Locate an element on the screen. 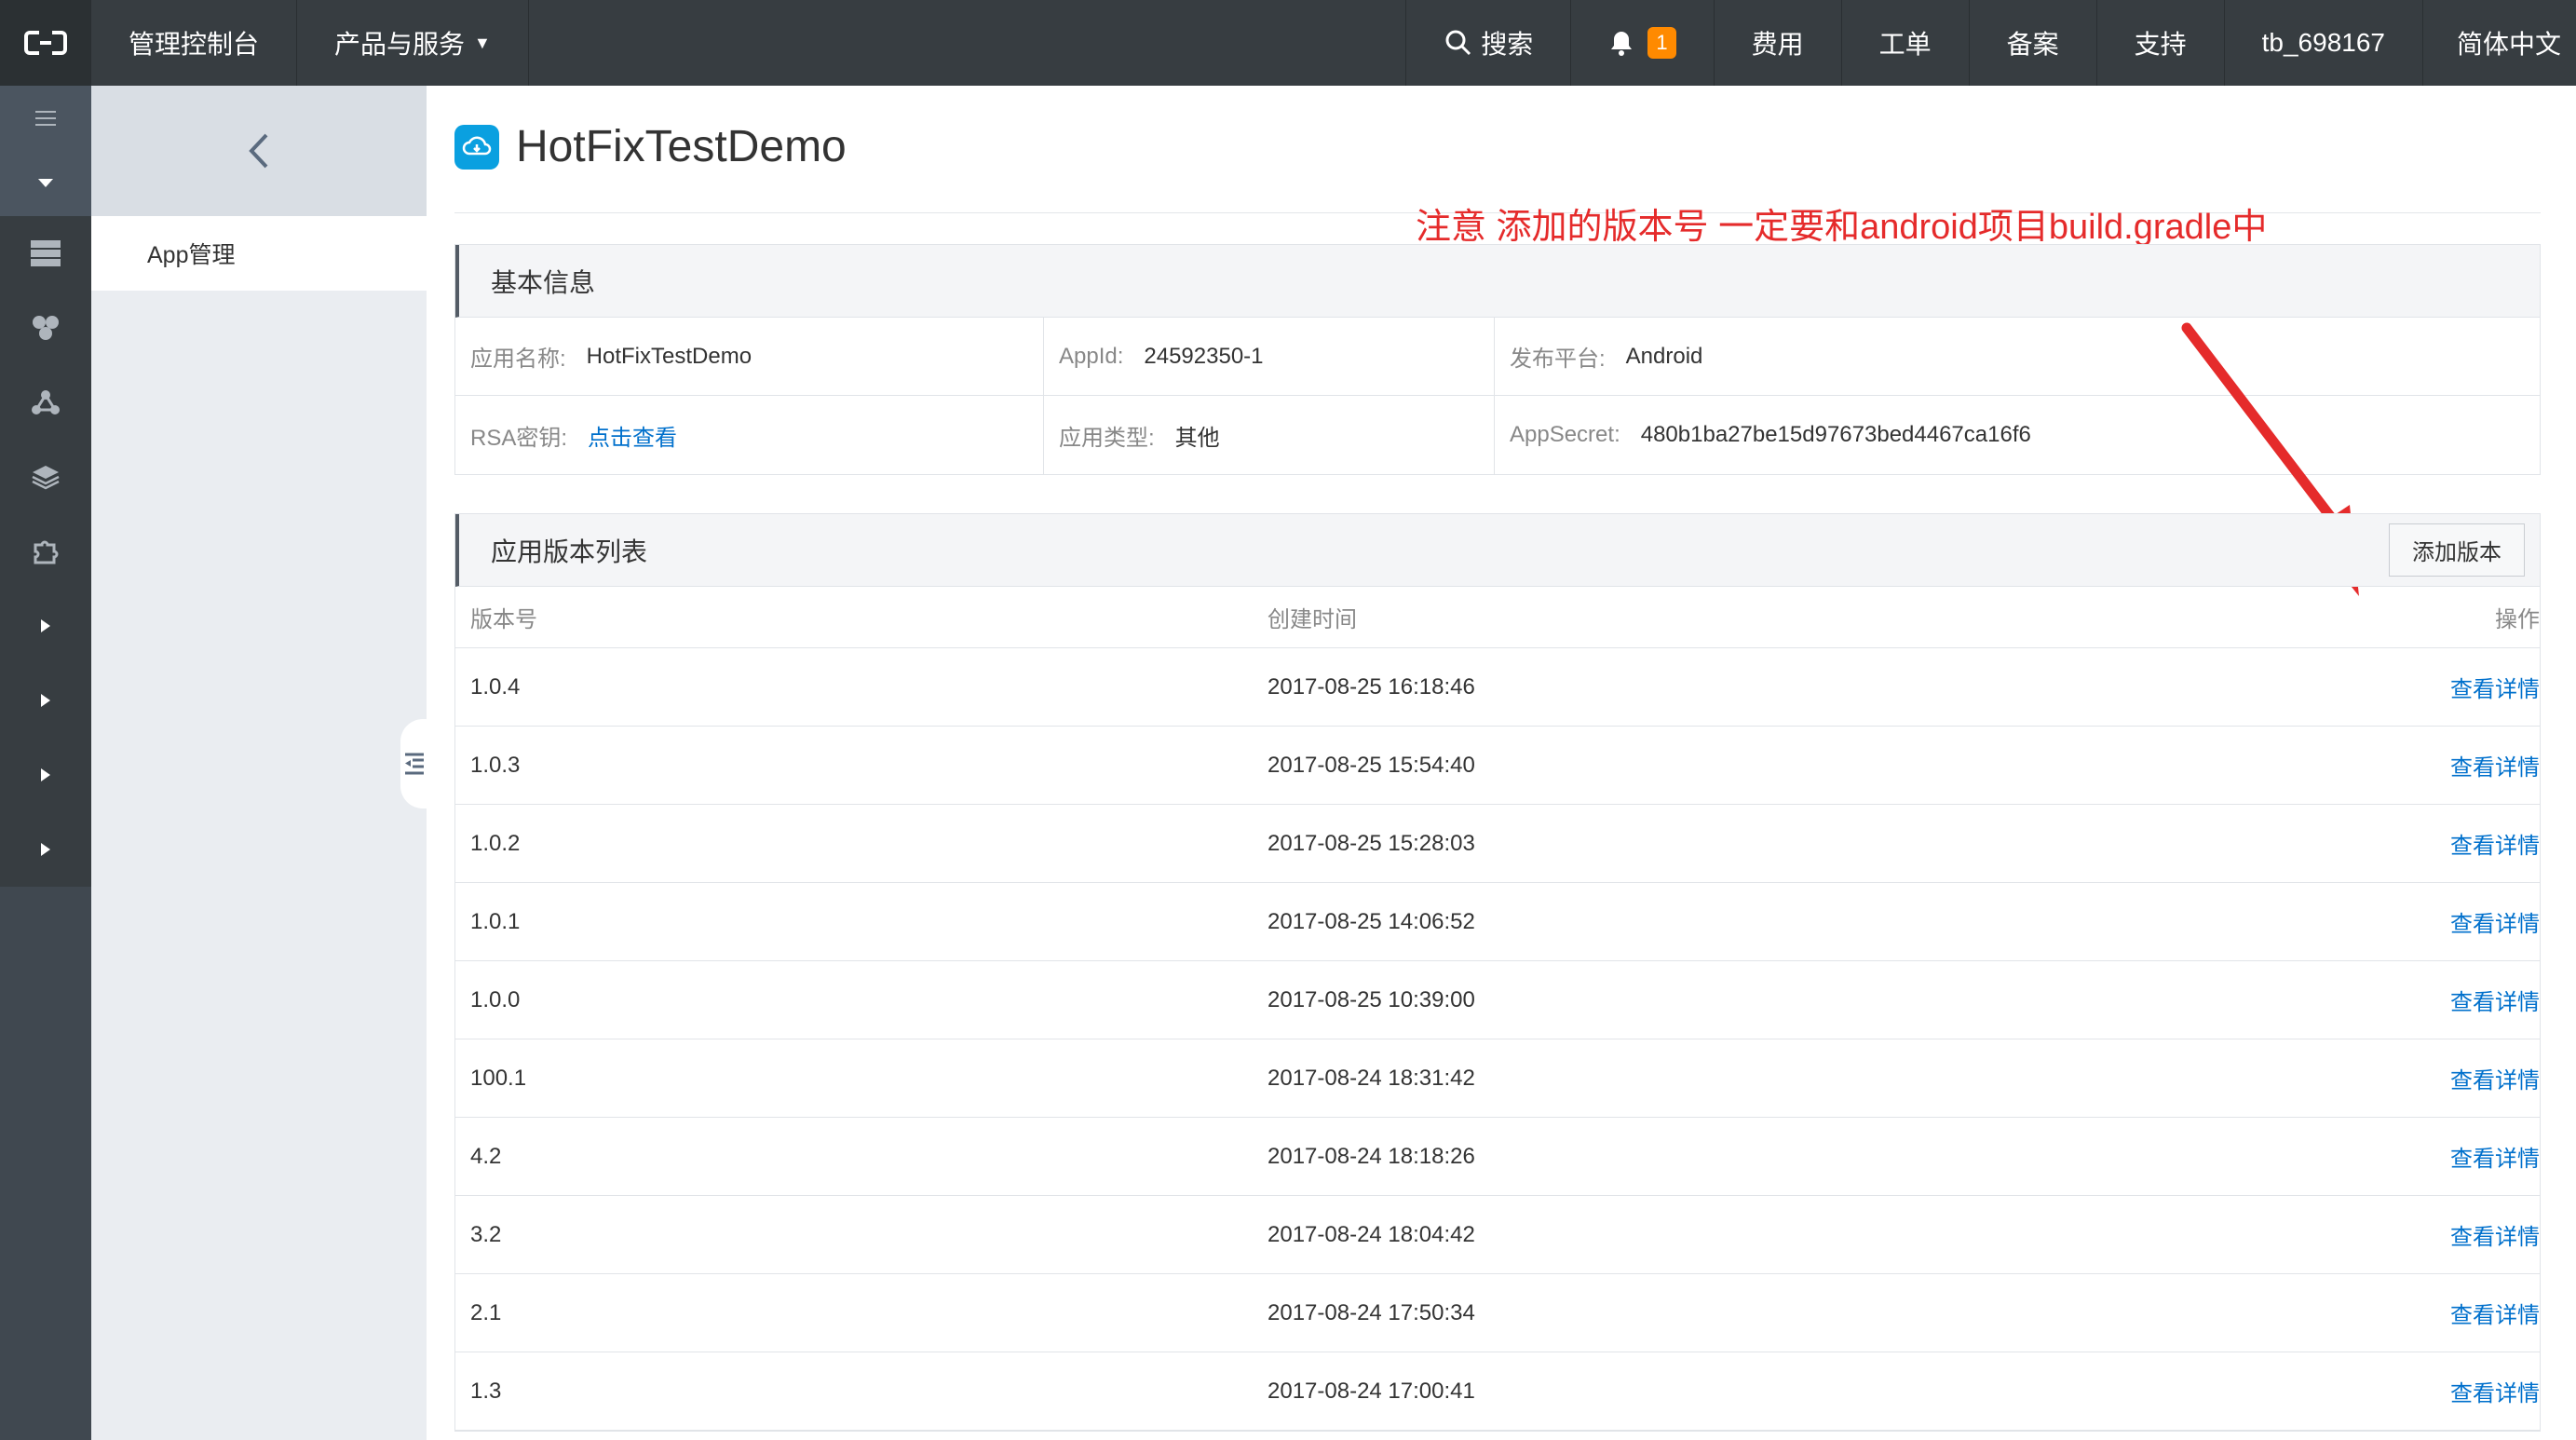  icon-rail is located at coordinates (45, 763).